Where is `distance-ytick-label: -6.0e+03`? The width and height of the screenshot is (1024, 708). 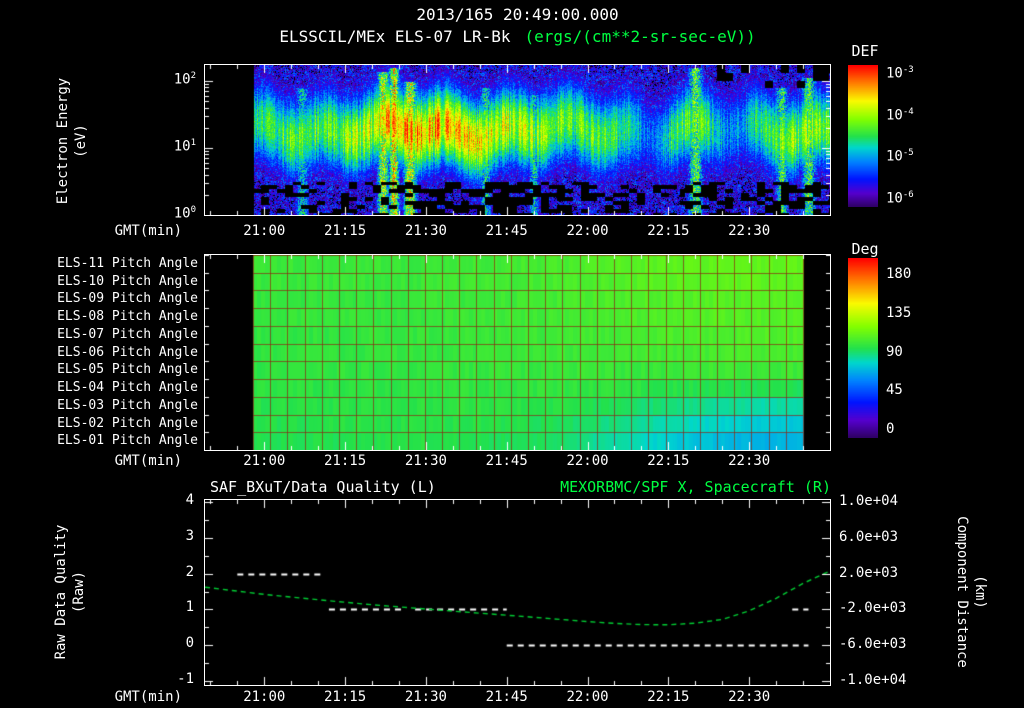
distance-ytick-label: -6.0e+03 is located at coordinates (873, 644).